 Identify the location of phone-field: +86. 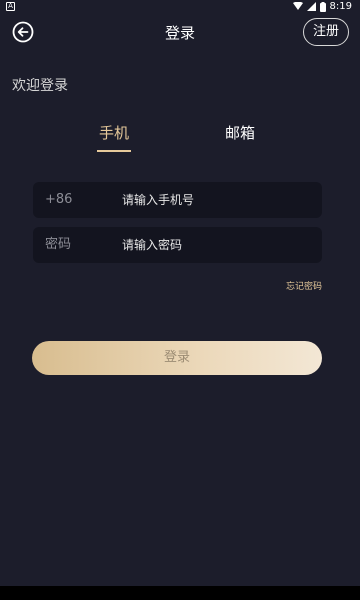
(177, 200).